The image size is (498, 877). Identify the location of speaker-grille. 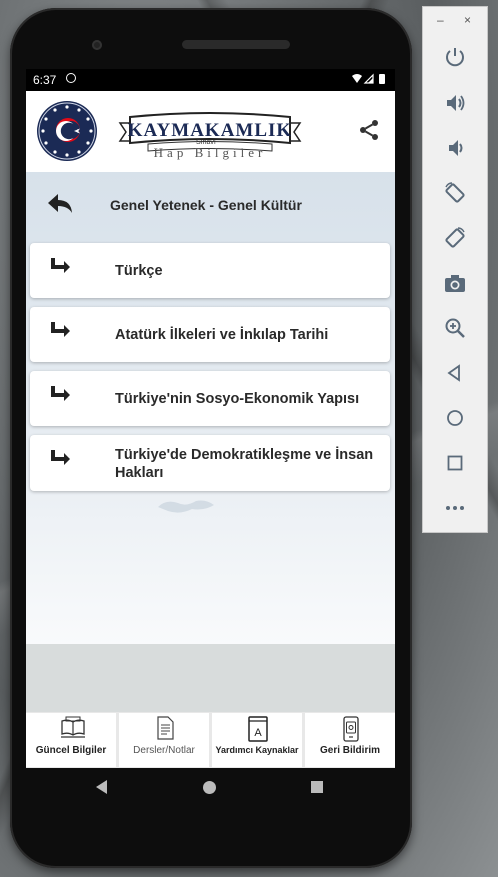
(236, 44).